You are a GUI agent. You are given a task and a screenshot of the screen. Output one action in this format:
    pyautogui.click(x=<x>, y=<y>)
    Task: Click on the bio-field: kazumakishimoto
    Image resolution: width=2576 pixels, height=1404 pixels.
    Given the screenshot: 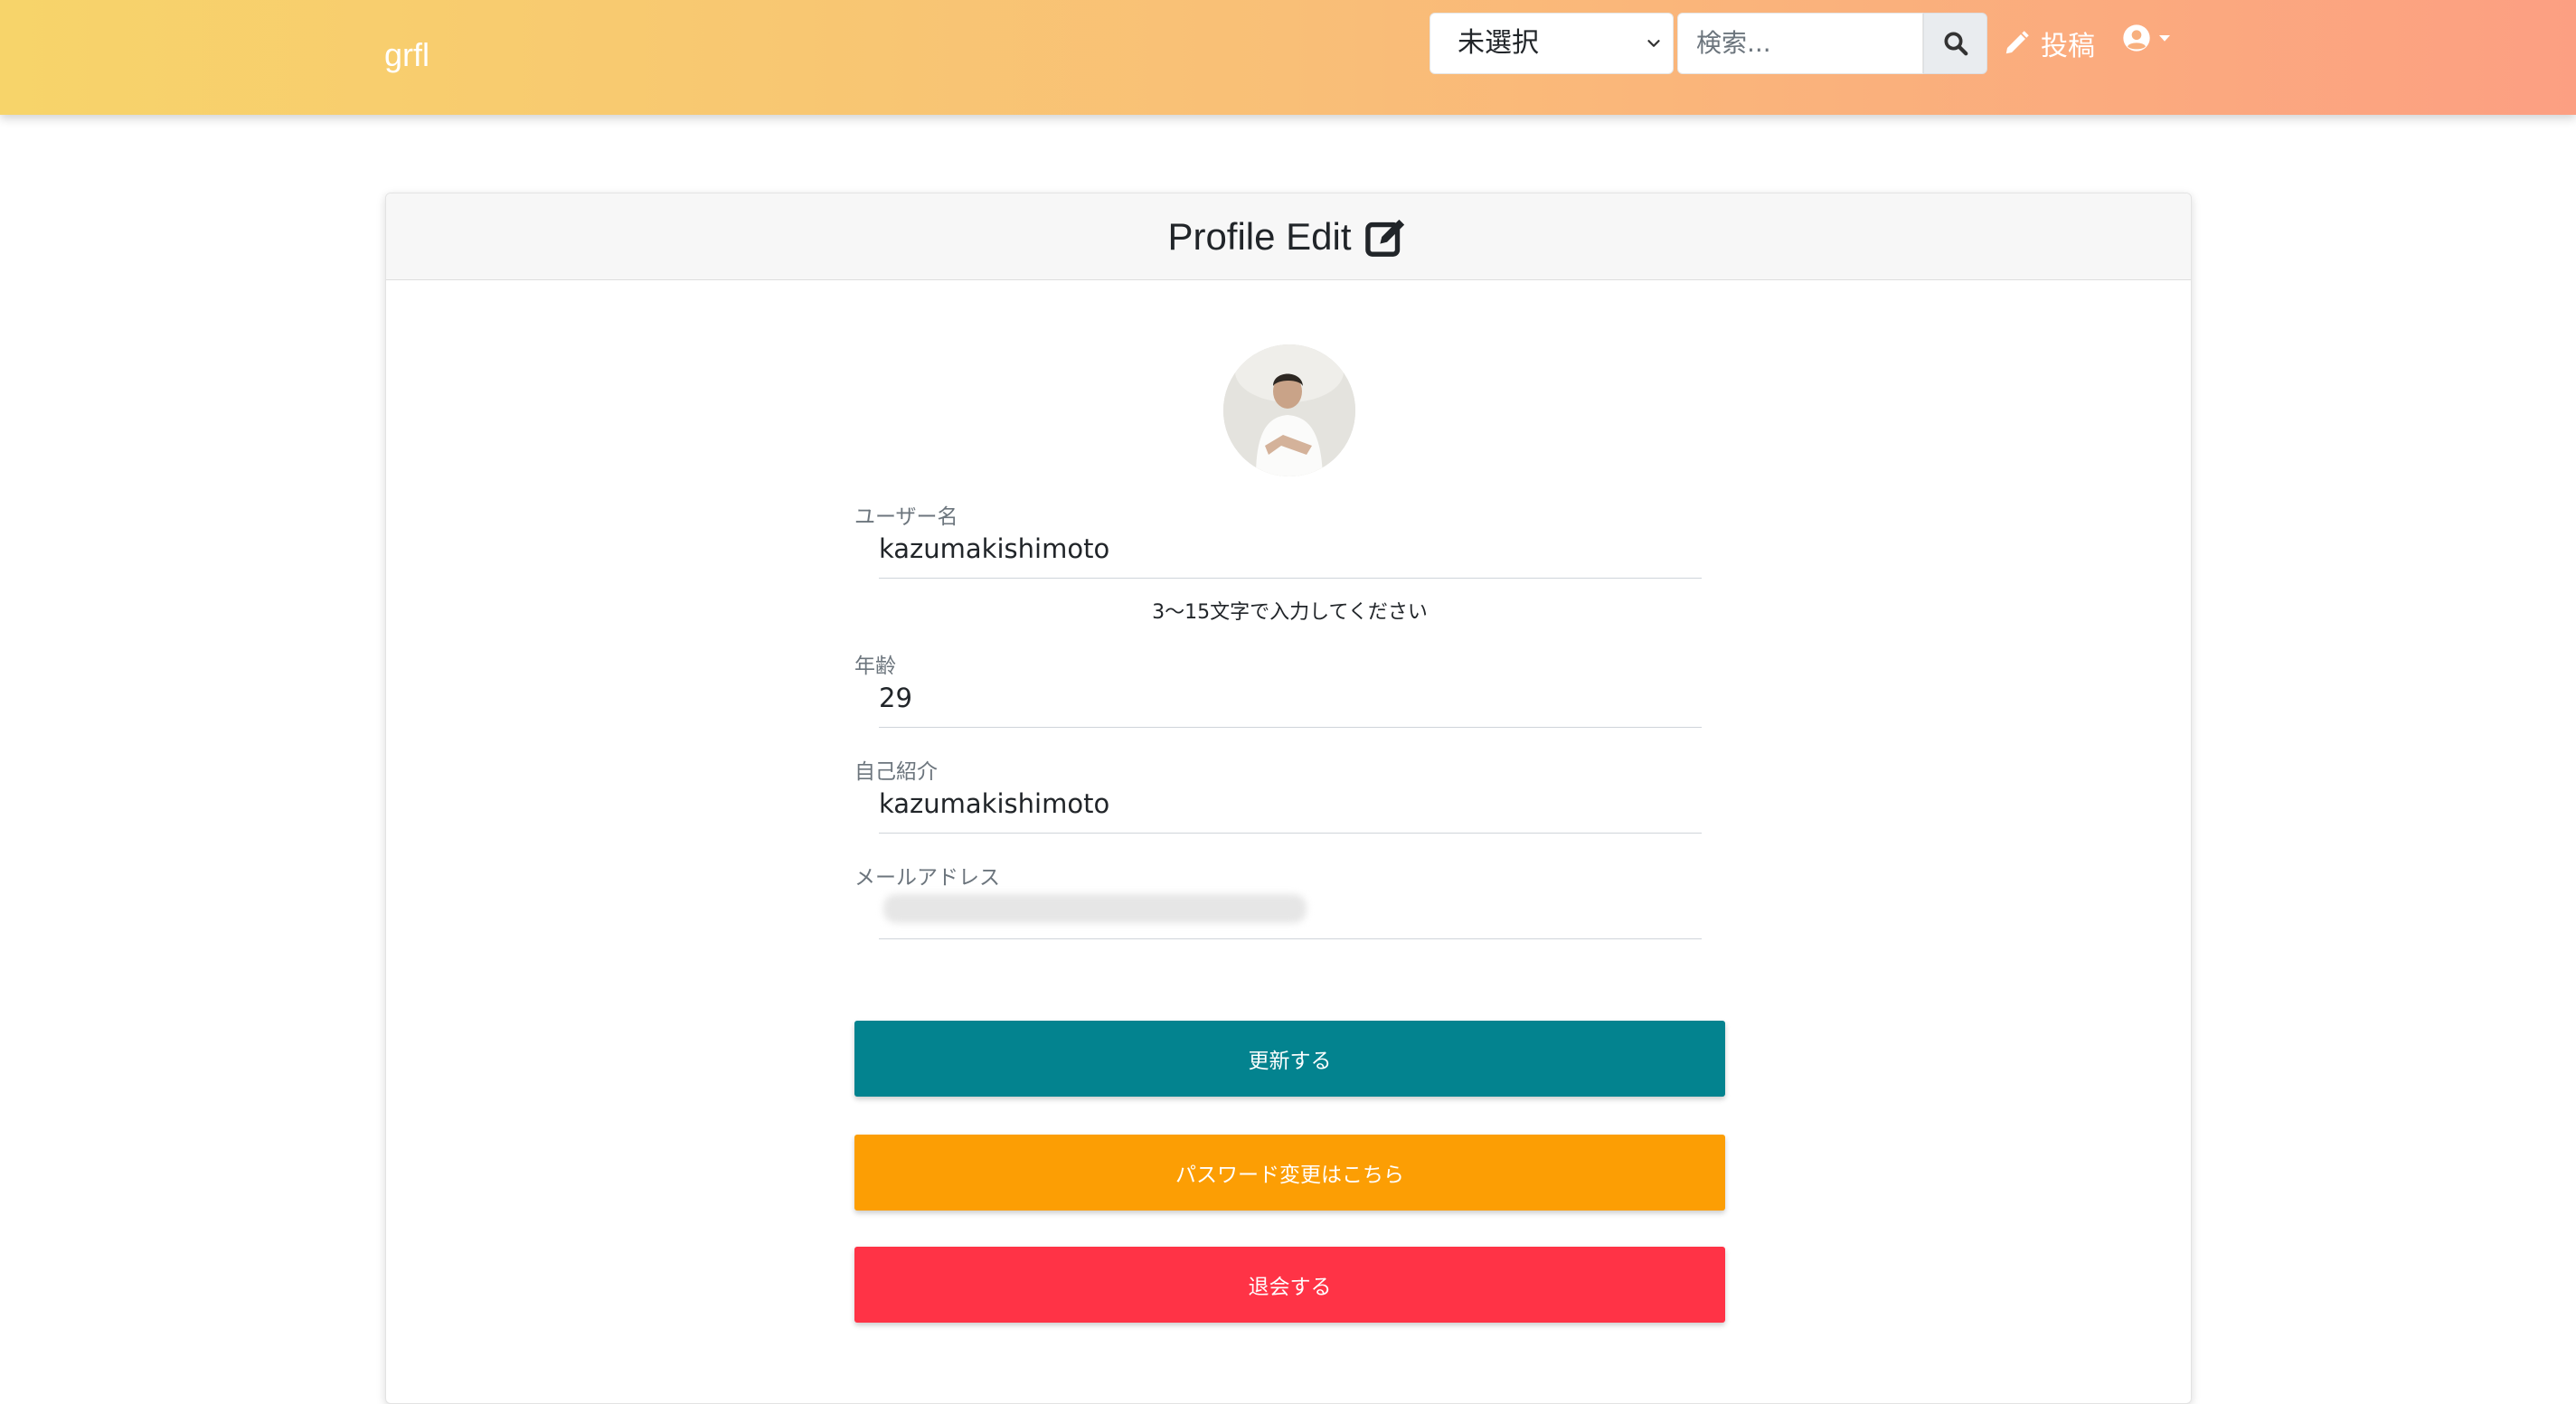 What is the action you would take?
    pyautogui.click(x=1290, y=811)
    